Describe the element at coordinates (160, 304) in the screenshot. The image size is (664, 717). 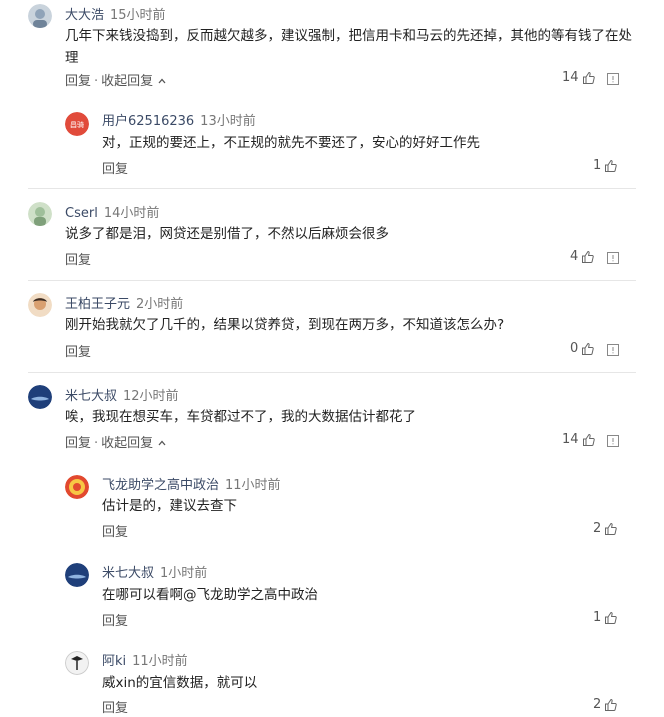
I see `timestamp: 2小时前` at that location.